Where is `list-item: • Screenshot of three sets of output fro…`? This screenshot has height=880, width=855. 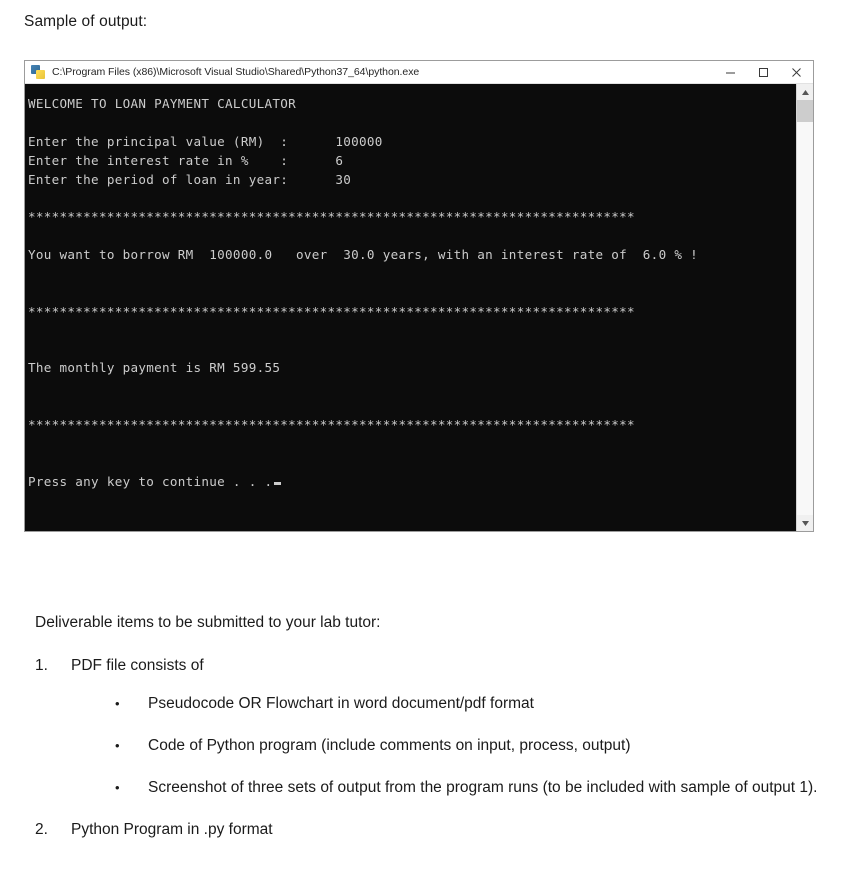
list-item: • Screenshot of three sets of output fro… is located at coordinates (485, 787).